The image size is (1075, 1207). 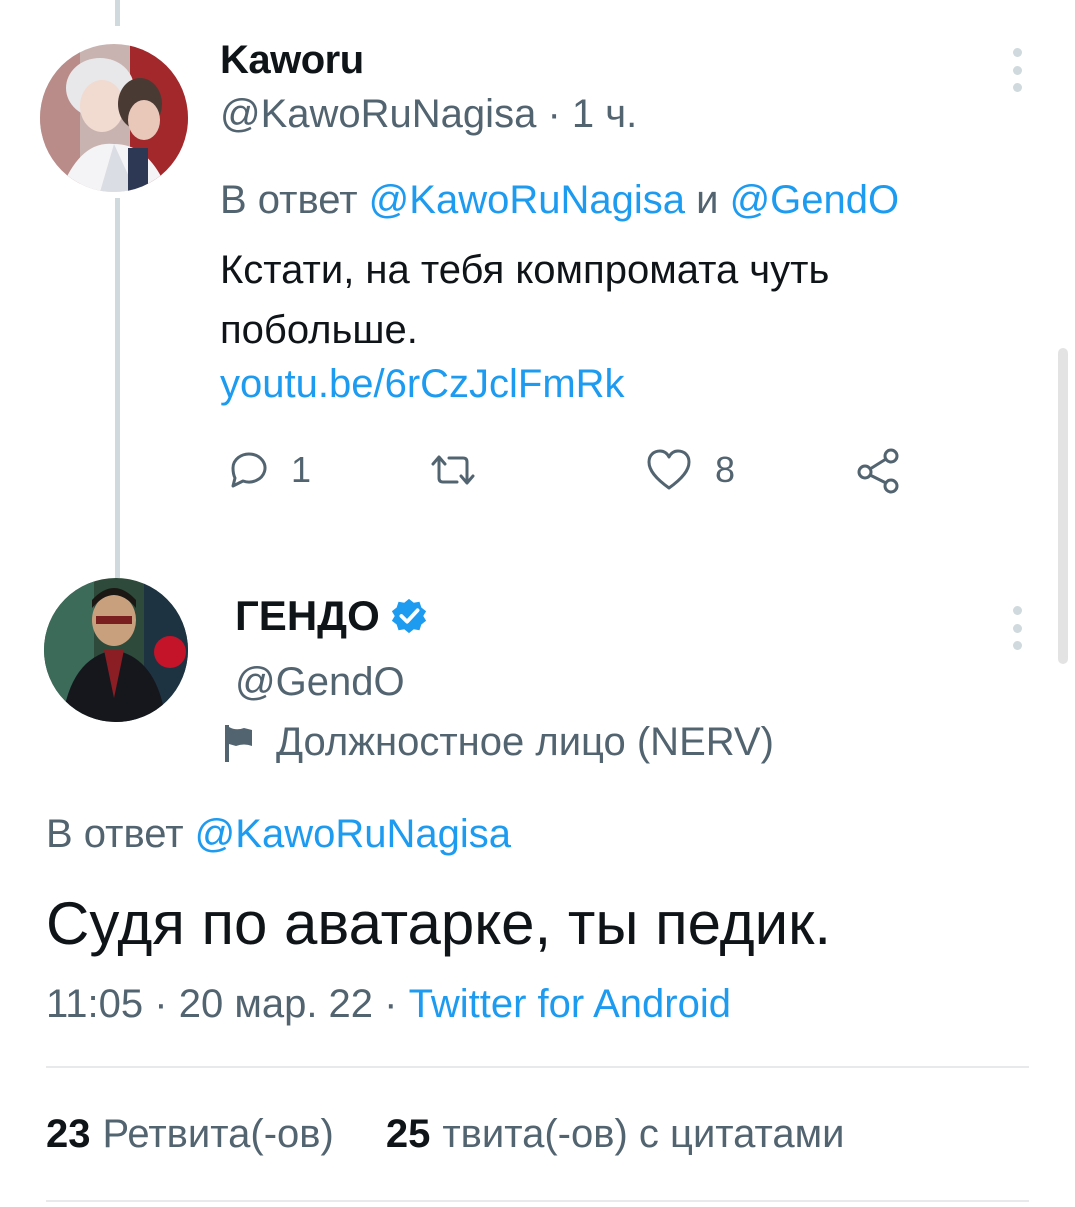 I want to click on author-handle-line: @KawoRuNagisa · 1 ч., so click(x=428, y=114).